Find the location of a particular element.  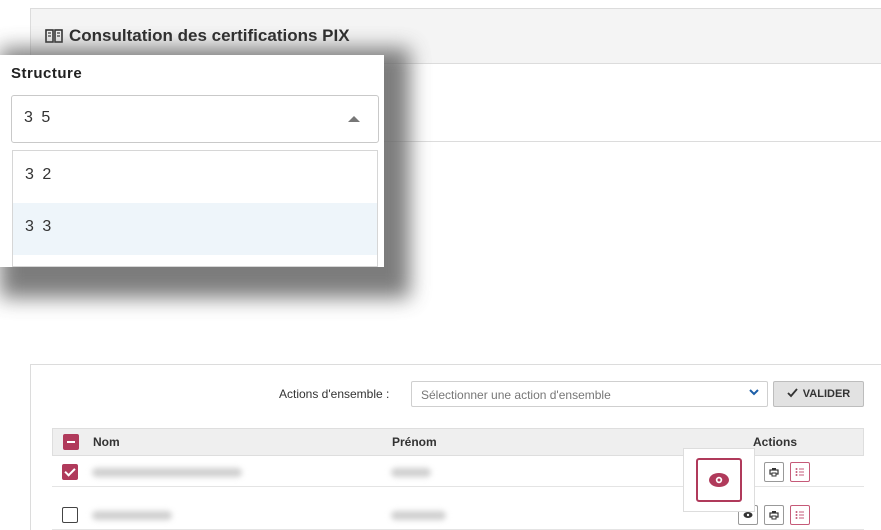

book-icon is located at coordinates (54, 36).